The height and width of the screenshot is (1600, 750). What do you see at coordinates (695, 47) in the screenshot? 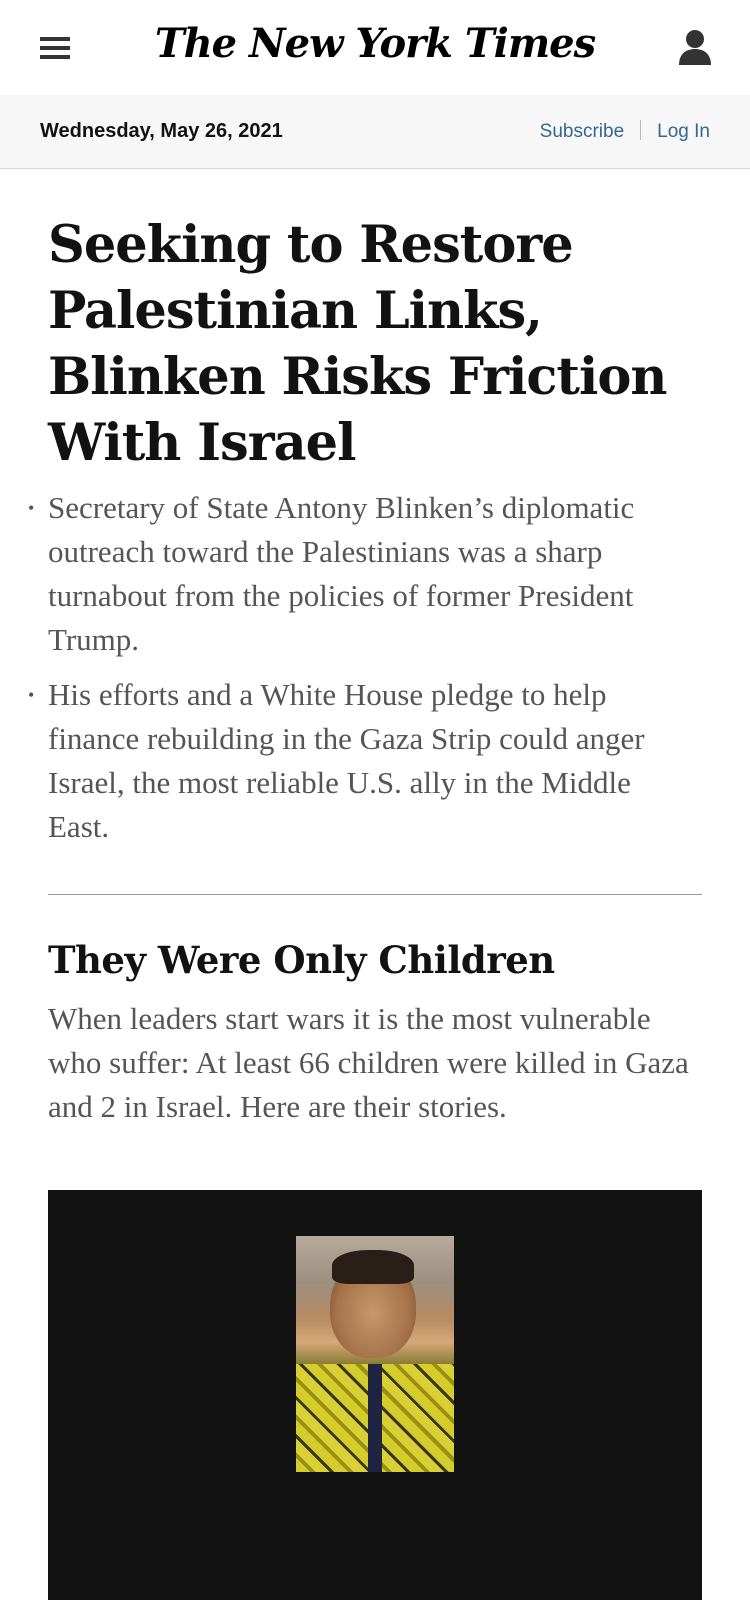
I see `user-account-icon` at bounding box center [695, 47].